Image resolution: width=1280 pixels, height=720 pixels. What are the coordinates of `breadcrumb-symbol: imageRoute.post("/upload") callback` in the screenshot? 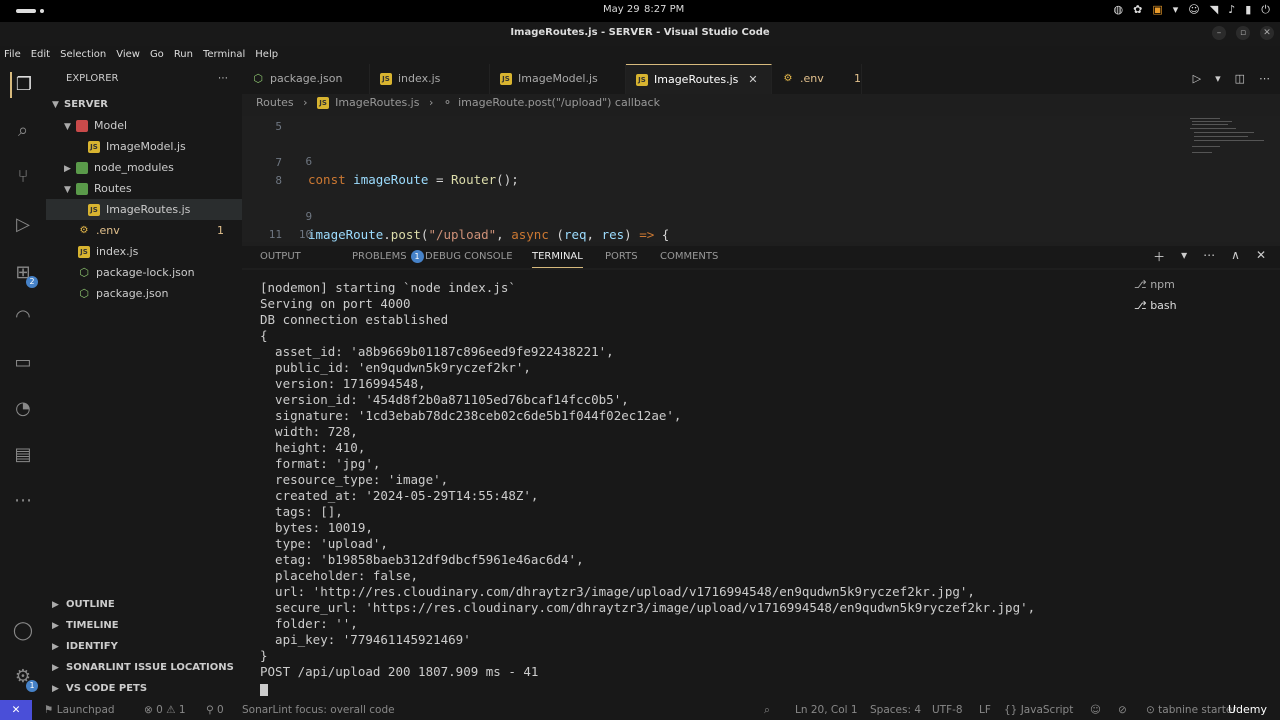 It's located at (559, 102).